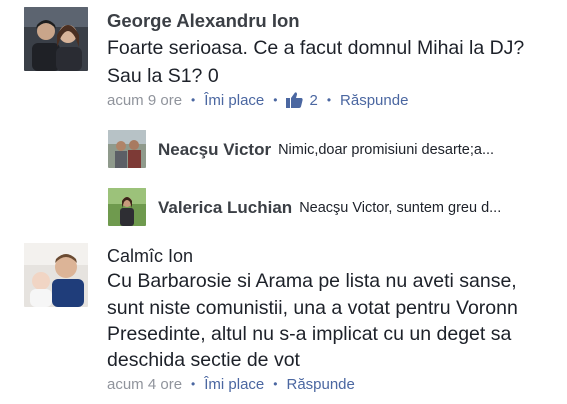 Image resolution: width=567 pixels, height=404 pixels. I want to click on avatar-george-alexandru-ion, so click(56, 39).